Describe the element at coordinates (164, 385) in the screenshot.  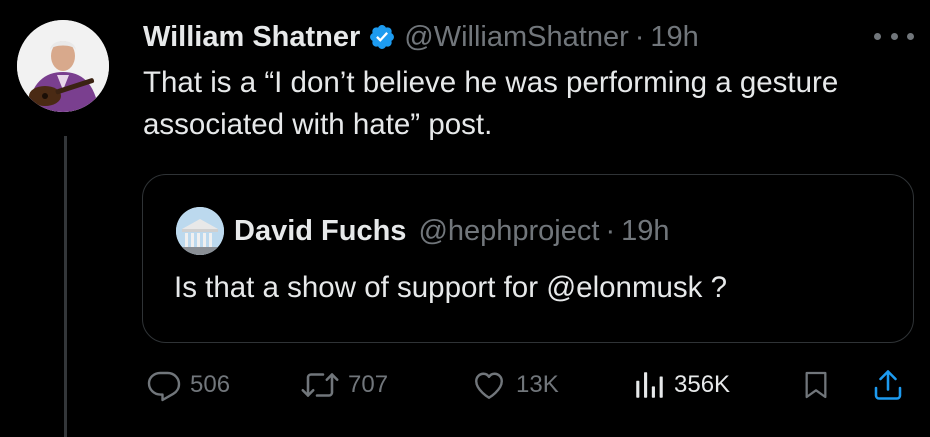
I see `reply-icon` at that location.